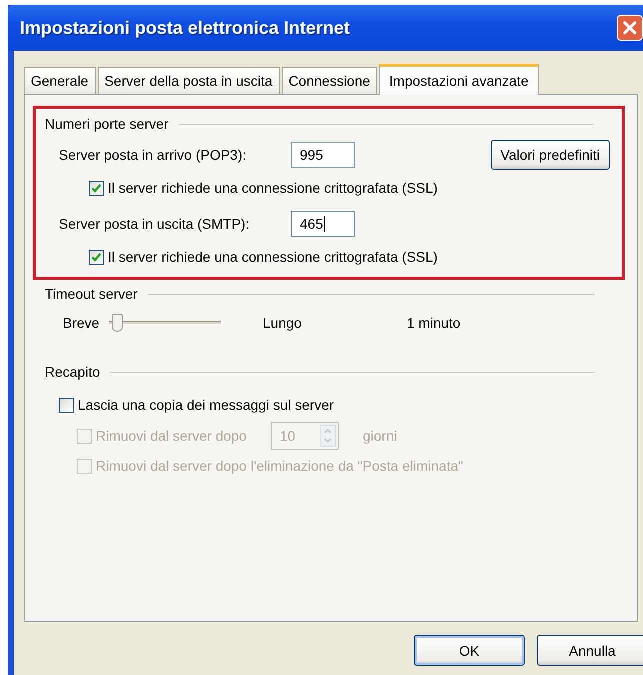 This screenshot has height=675, width=643. What do you see at coordinates (590, 650) in the screenshot?
I see `dialog-button: Annulla` at bounding box center [590, 650].